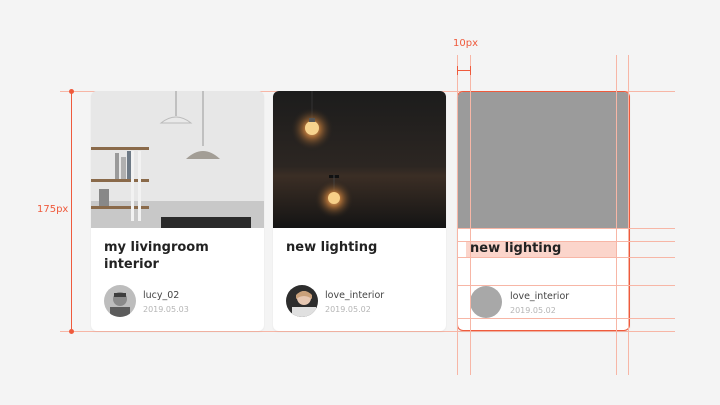  What do you see at coordinates (566, 318) in the screenshot?
I see `guide-avatar-bottom` at bounding box center [566, 318].